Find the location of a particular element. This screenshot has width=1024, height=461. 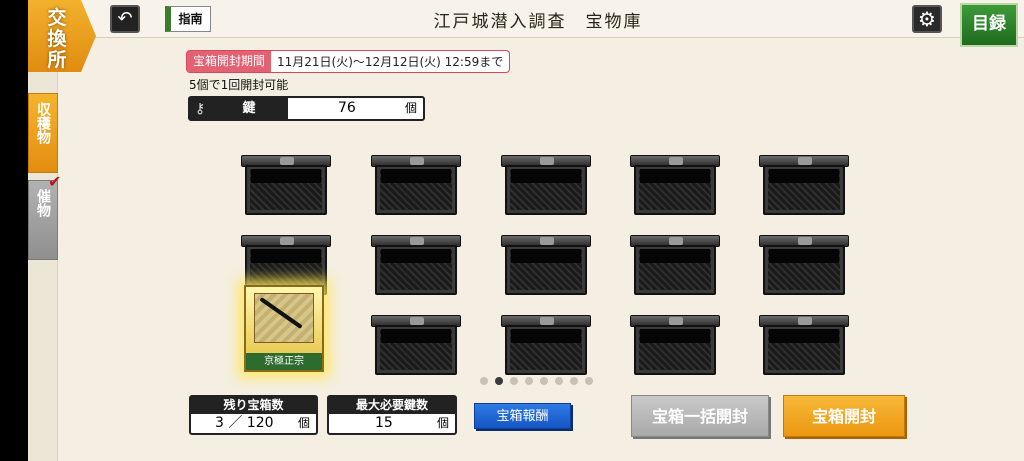

tab-collect-label: 収穫物 is located at coordinates (43, 123).